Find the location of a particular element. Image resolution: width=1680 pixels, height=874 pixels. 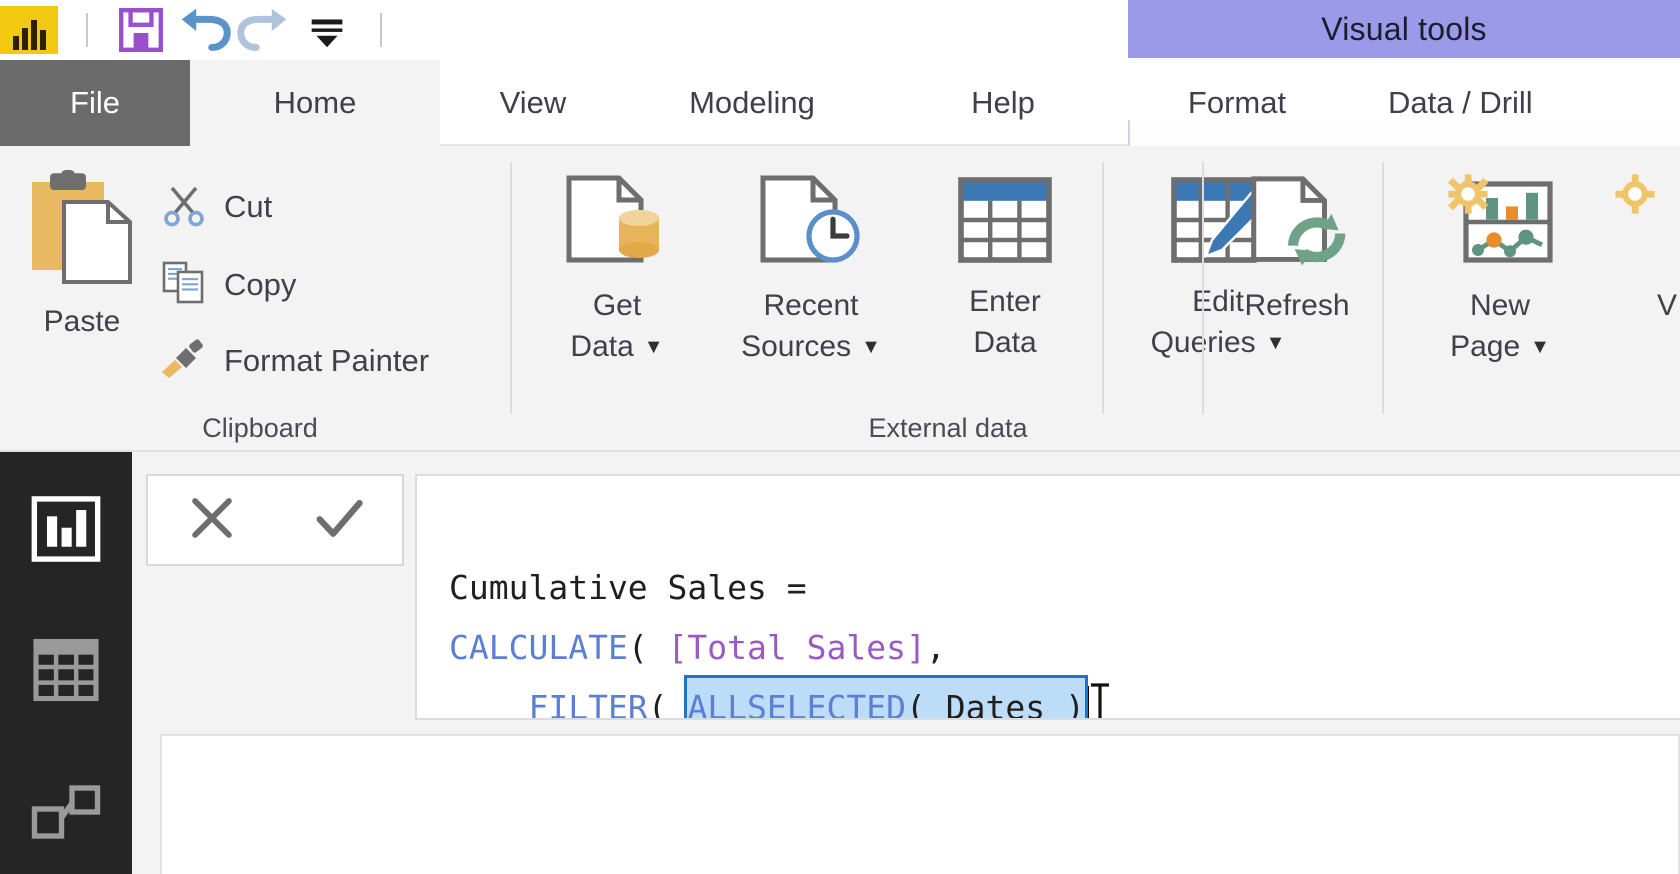

formula-selection-highlight: ALLSELECTED( Dates ) is located at coordinates (886, 697).